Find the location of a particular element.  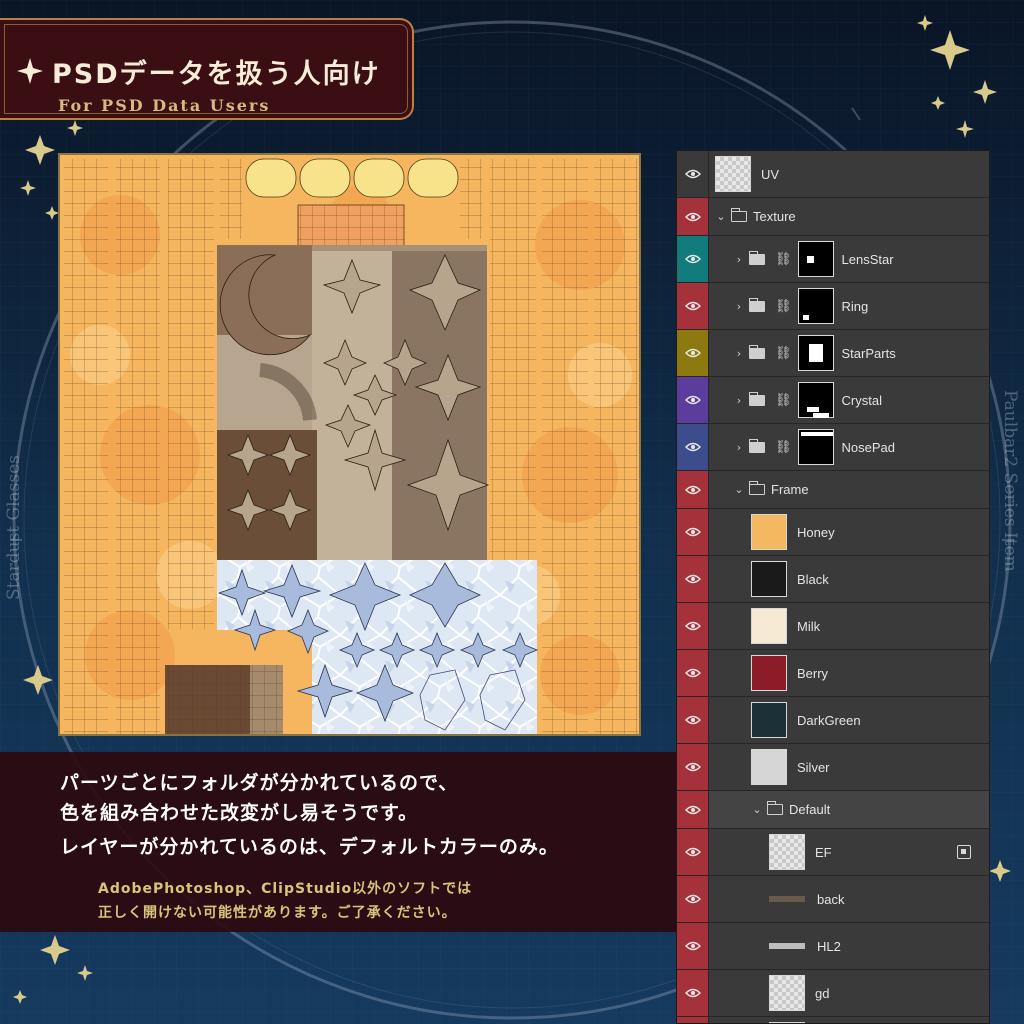

side-text-right: Paulbar2 Series Item is located at coordinates (1010, 481).